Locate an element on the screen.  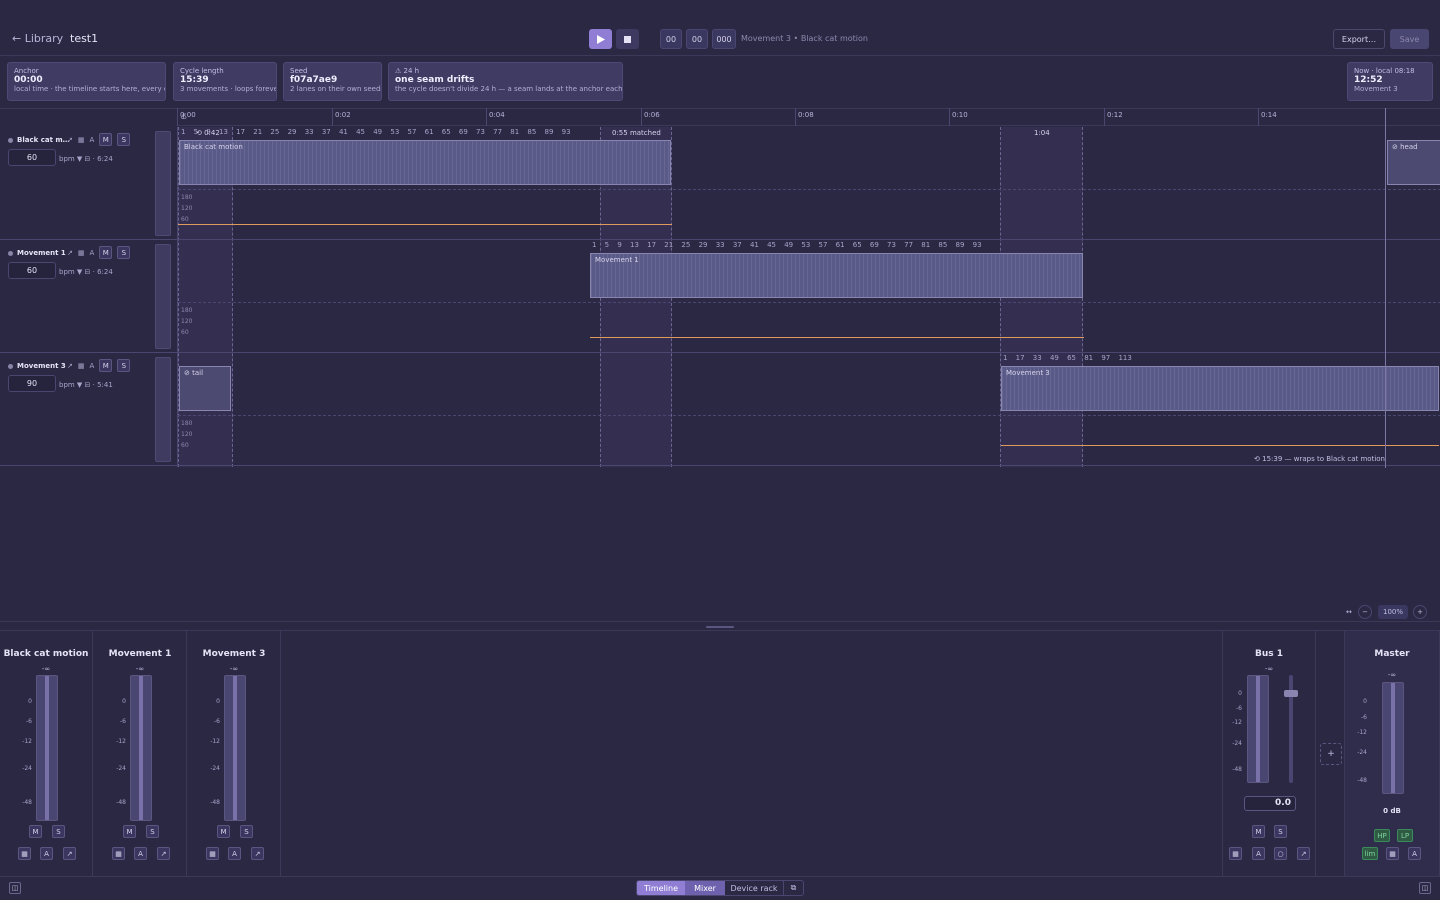
lane-header-movement-1: Movement 1 ↗ ▦ A MS 60 bpm ▼ ⊟ · 6:24 is located at coordinates (88, 296).